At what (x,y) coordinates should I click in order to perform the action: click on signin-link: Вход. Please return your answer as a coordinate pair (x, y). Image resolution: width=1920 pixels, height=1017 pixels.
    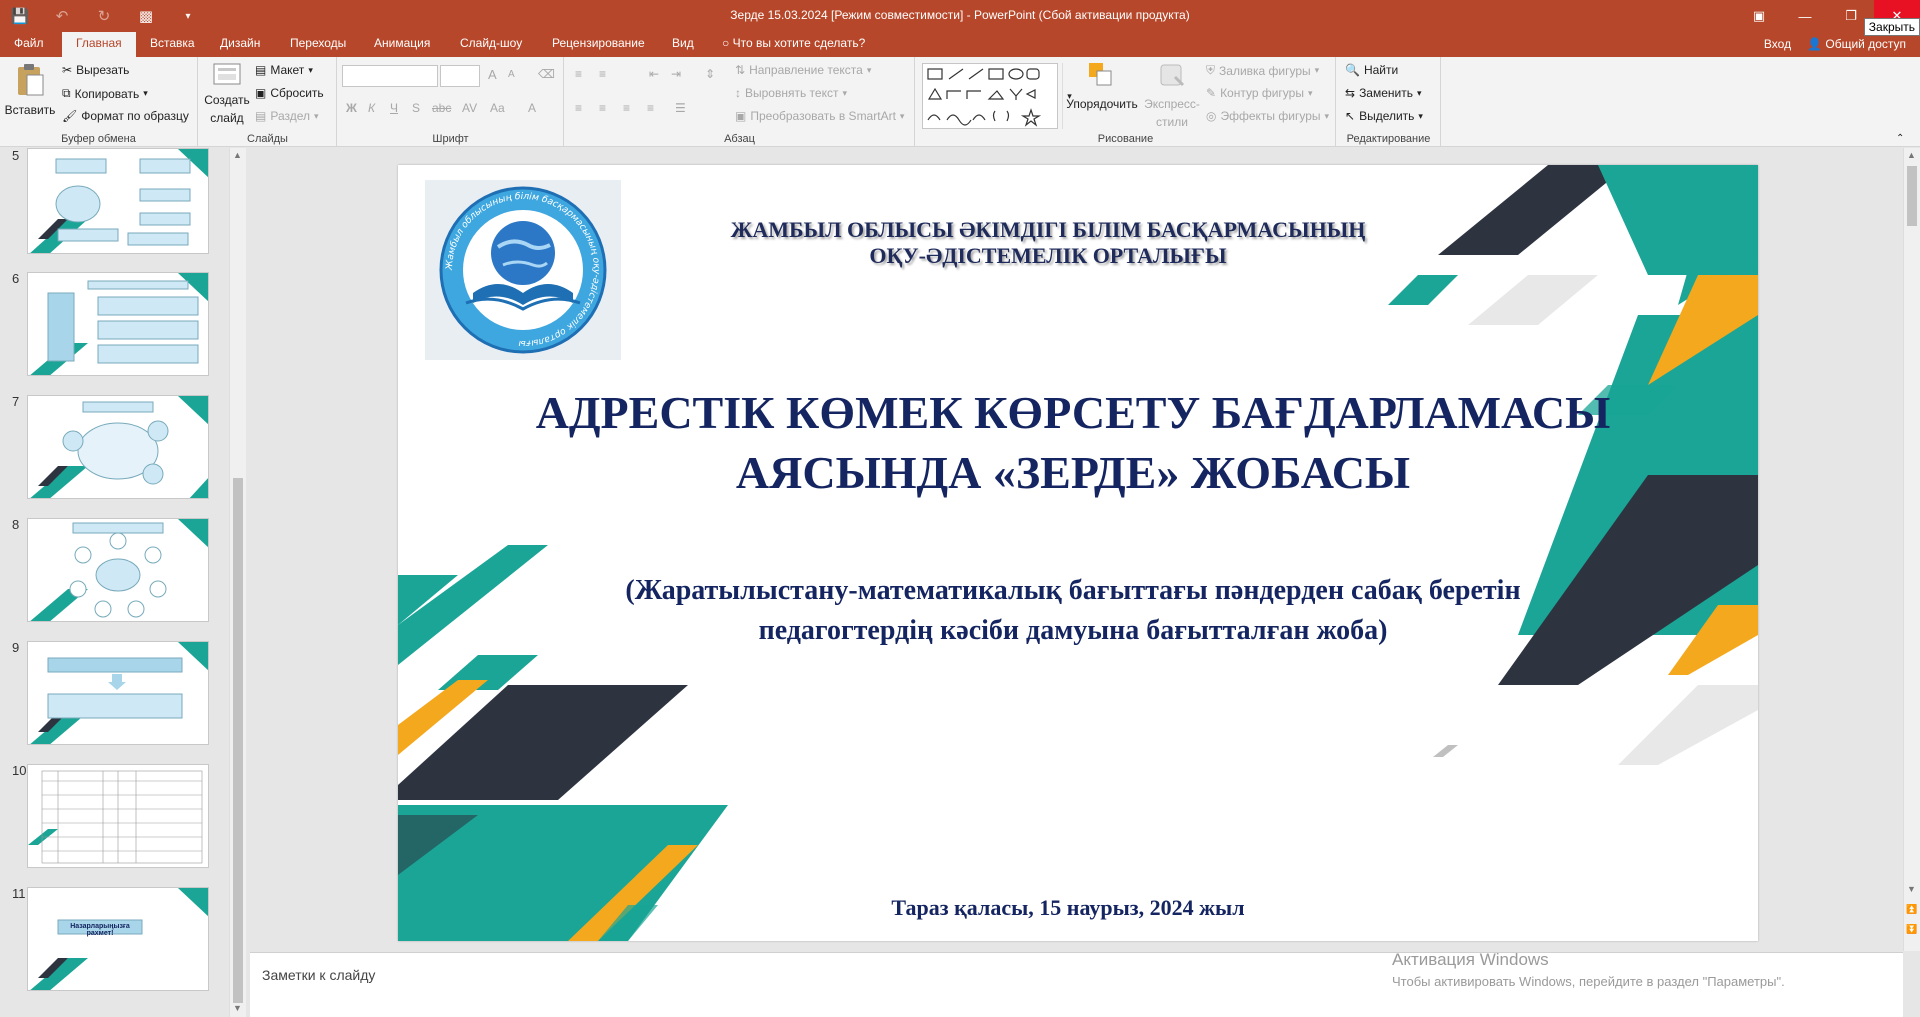
    Looking at the image, I should click on (1777, 44).